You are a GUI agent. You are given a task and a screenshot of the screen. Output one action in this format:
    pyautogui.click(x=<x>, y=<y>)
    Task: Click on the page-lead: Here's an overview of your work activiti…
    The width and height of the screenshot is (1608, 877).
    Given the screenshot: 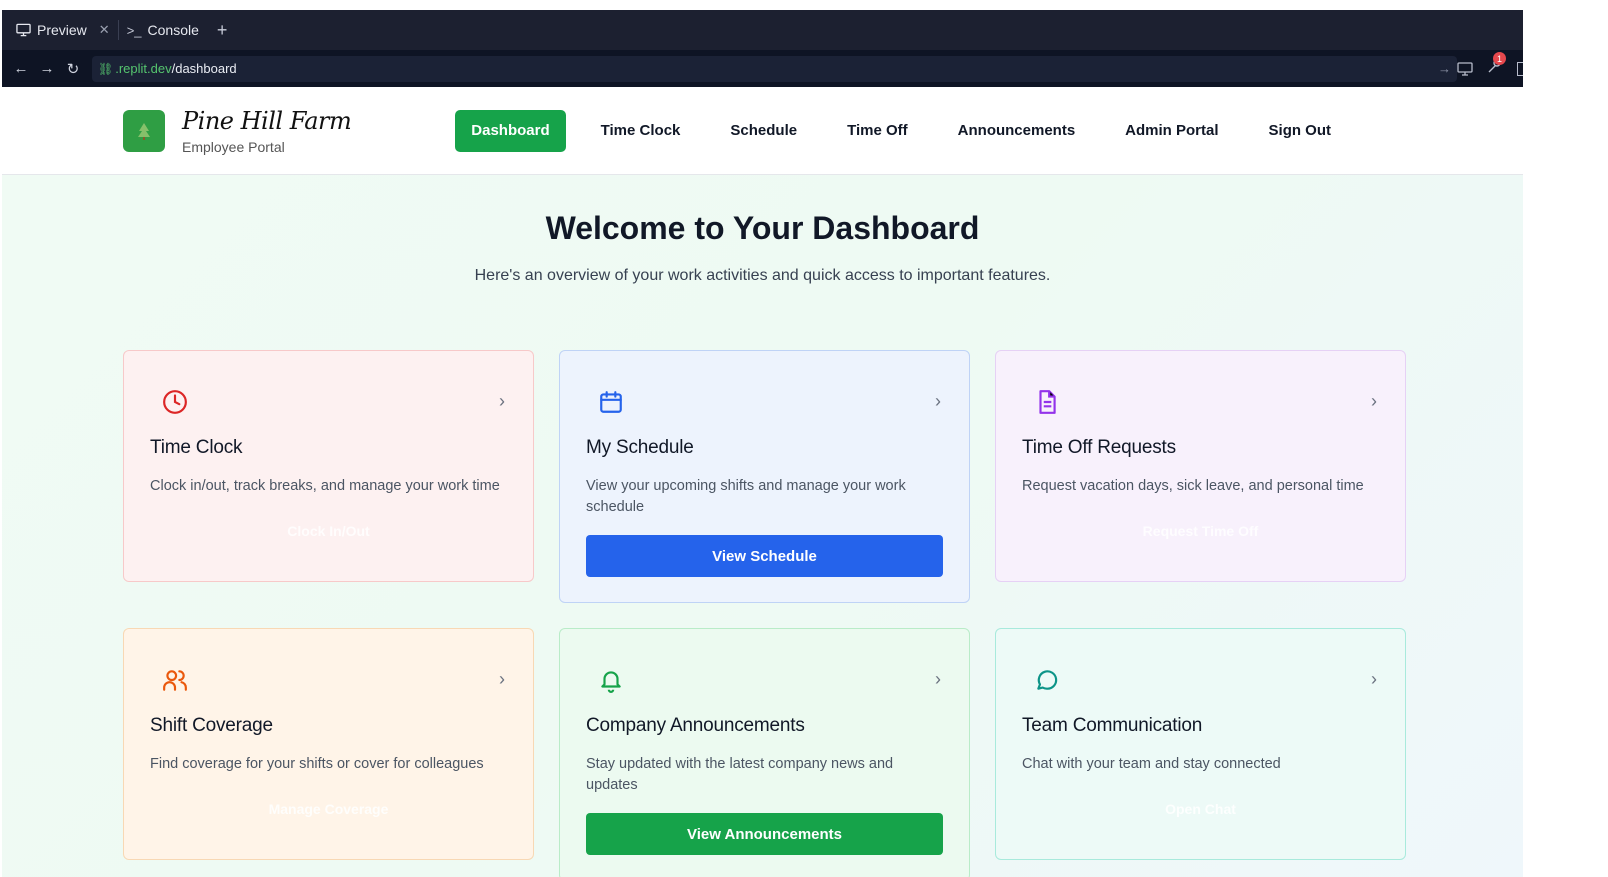 What is the action you would take?
    pyautogui.click(x=762, y=275)
    